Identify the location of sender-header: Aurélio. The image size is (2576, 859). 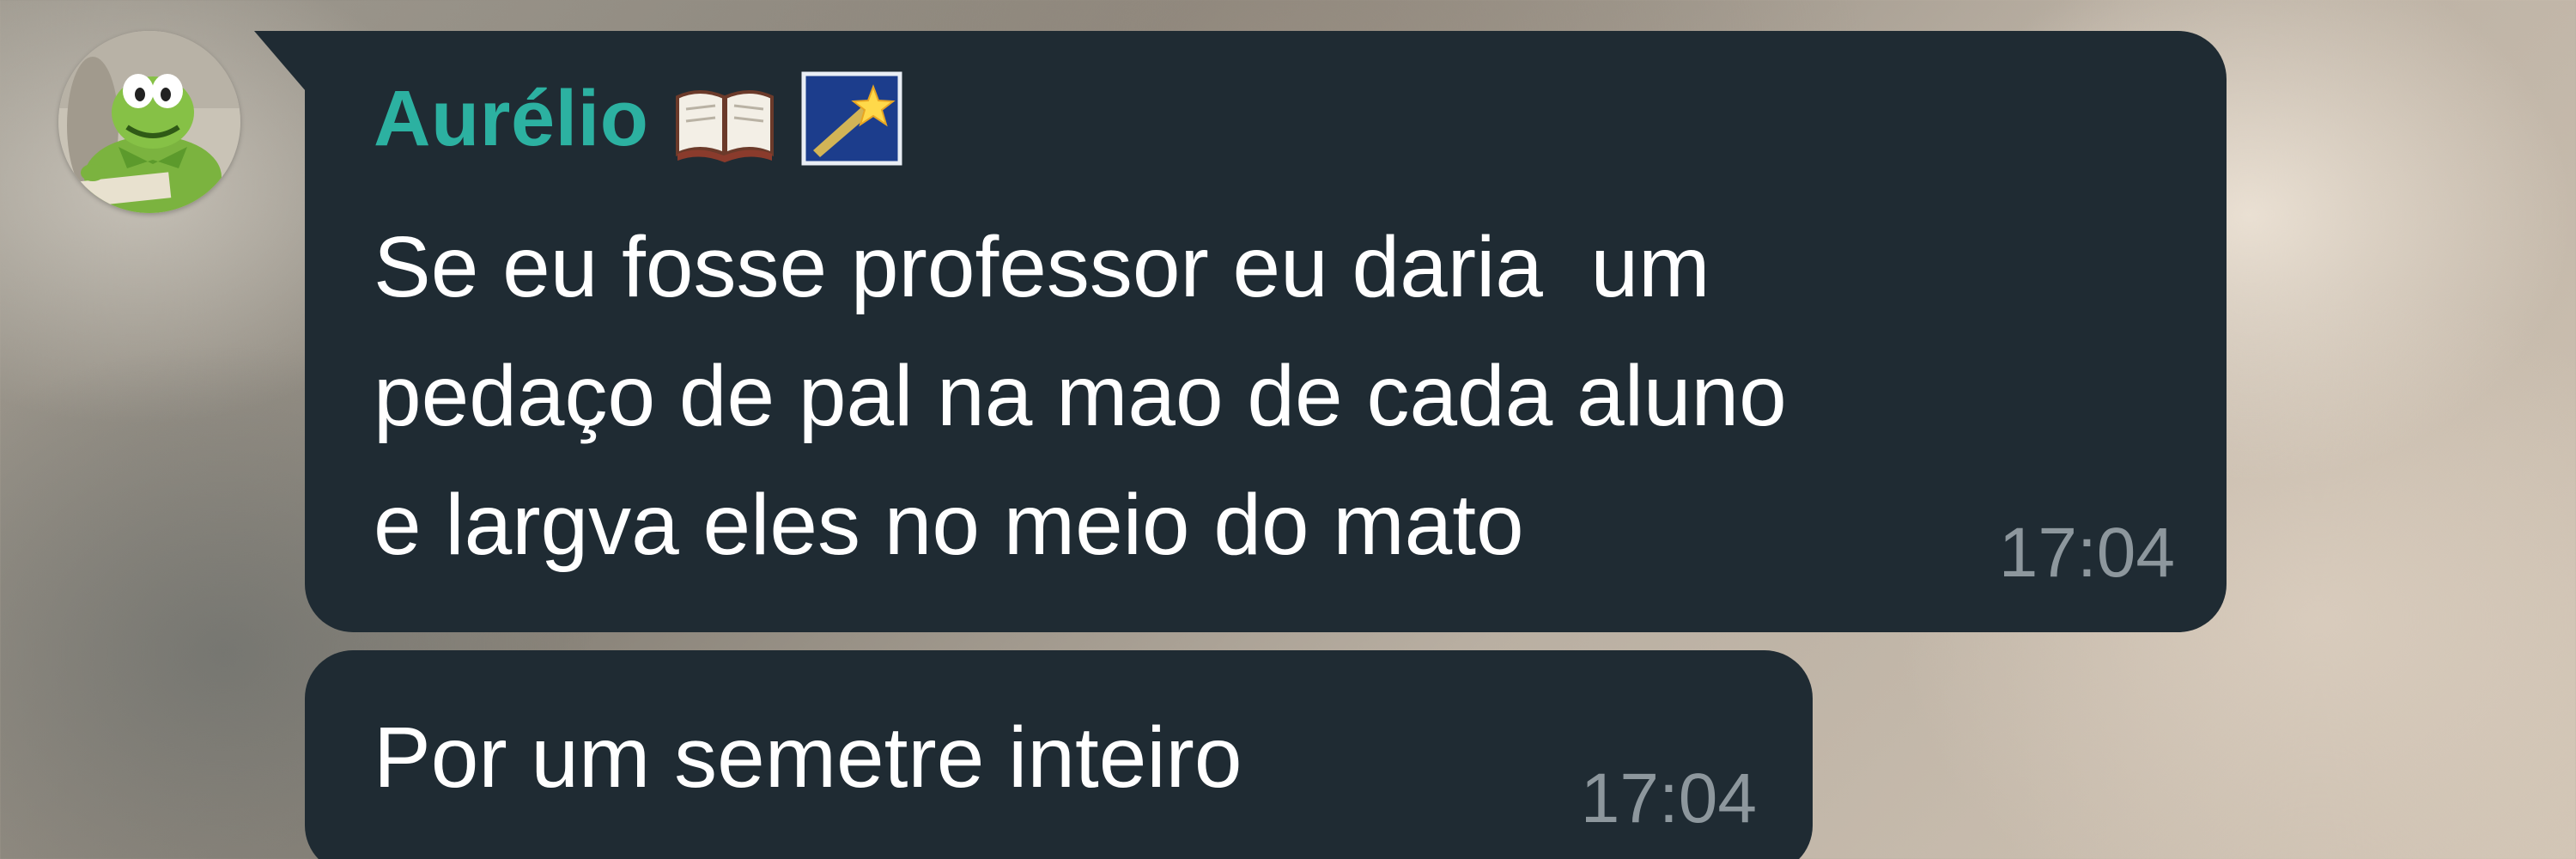
(638, 119).